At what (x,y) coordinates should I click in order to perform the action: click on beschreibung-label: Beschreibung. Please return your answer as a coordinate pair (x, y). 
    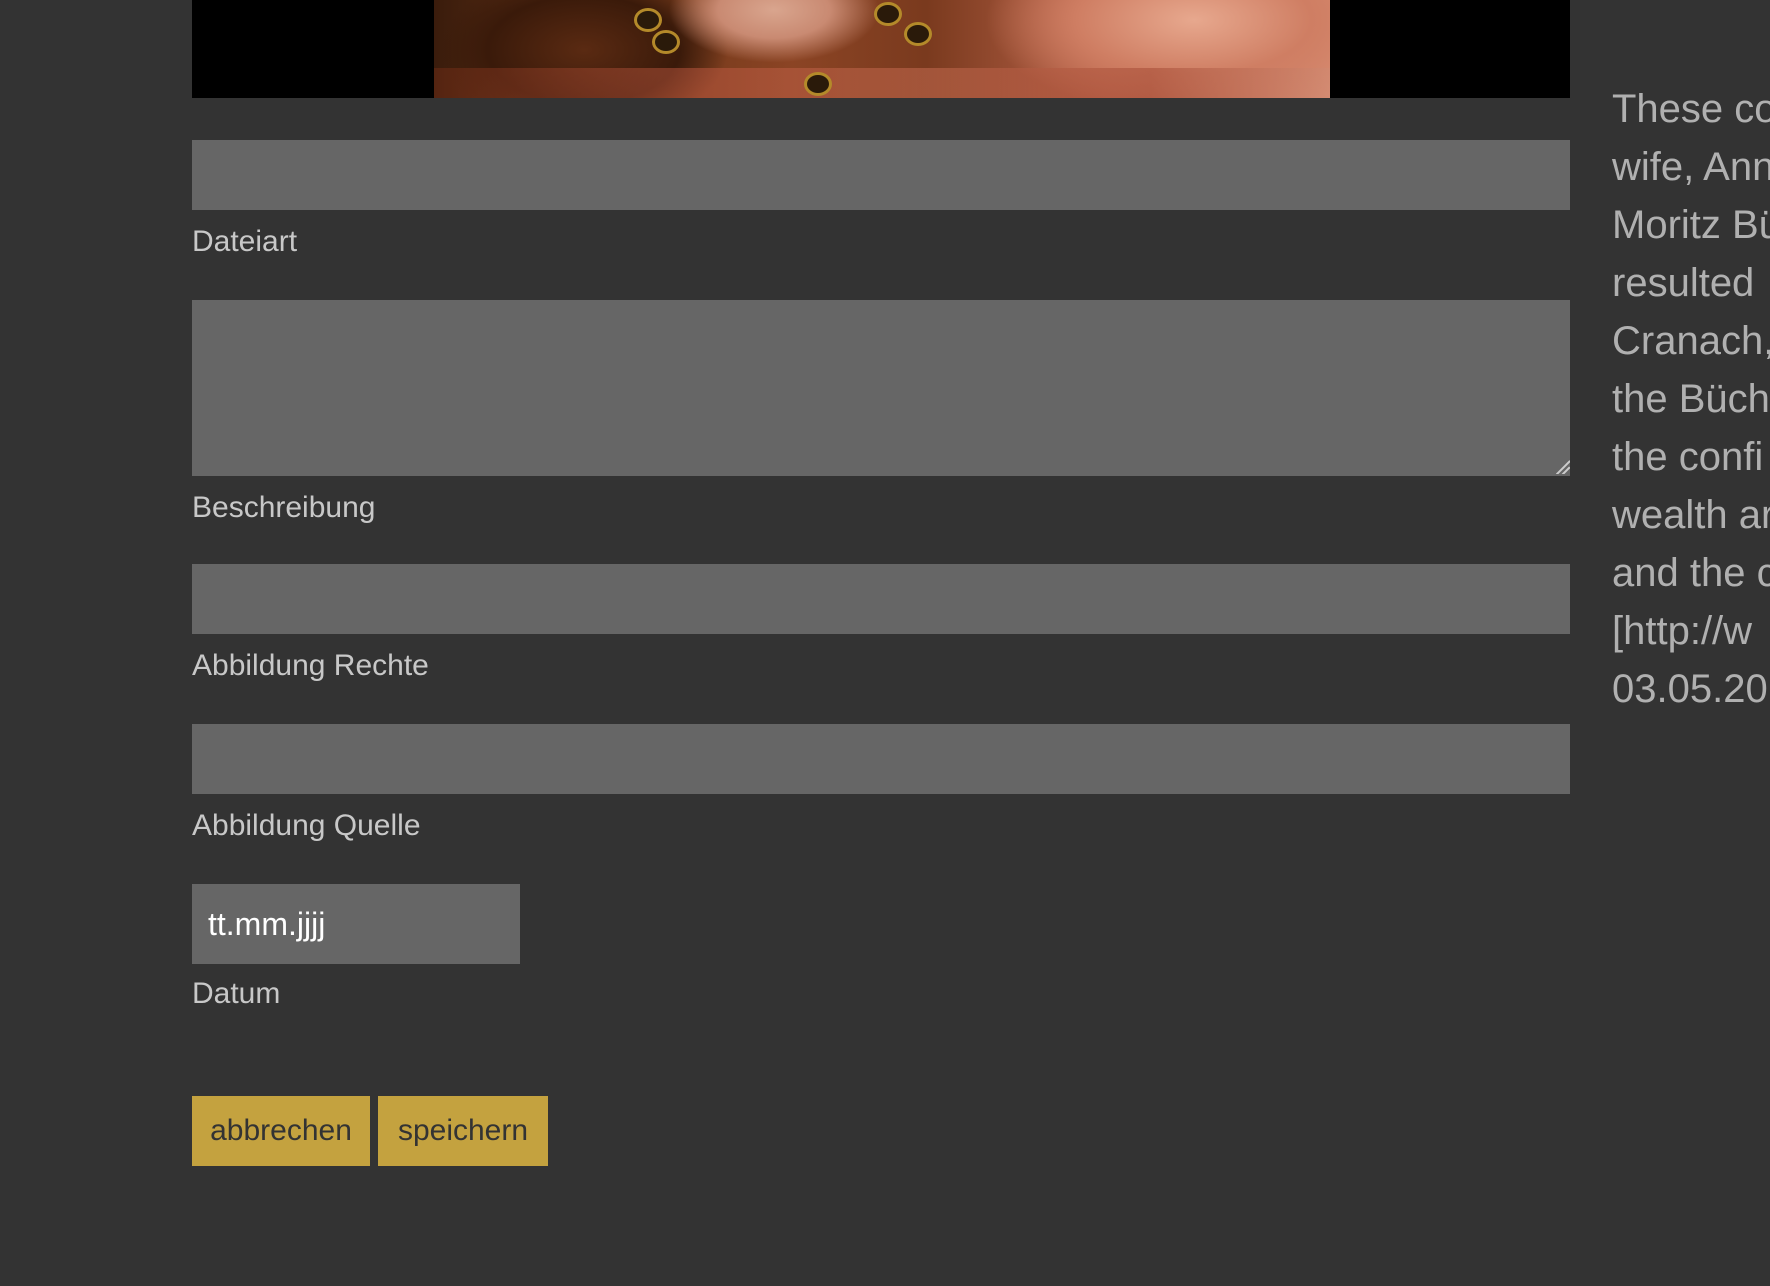
    Looking at the image, I should click on (284, 507).